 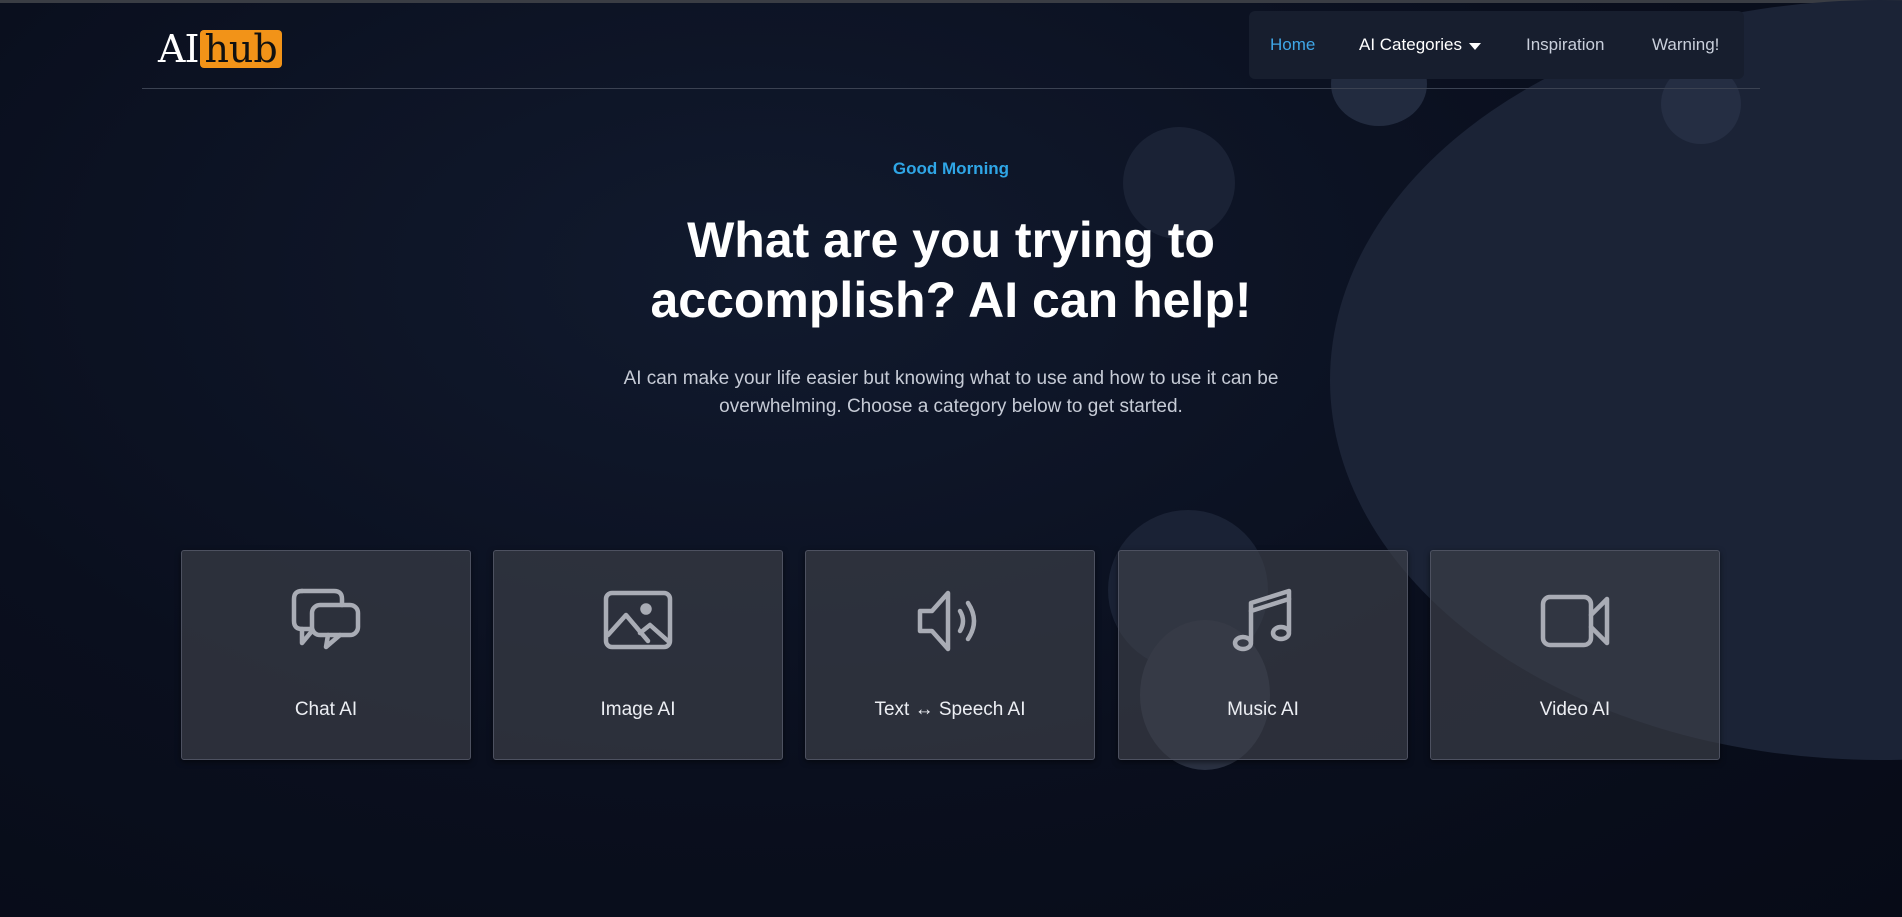 I want to click on main-nav: Home AI Categories Inspiration Warning!, so click(x=1496, y=45).